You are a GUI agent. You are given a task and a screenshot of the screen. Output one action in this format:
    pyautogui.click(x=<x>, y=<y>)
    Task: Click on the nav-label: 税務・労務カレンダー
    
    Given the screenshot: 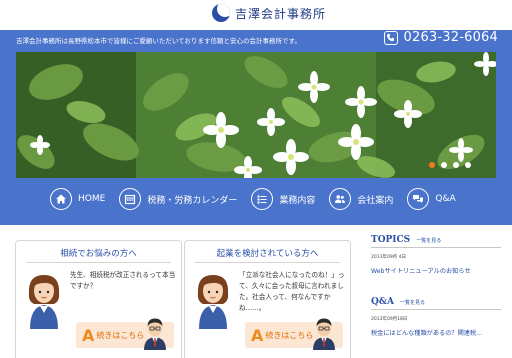 What is the action you would take?
    pyautogui.click(x=192, y=200)
    